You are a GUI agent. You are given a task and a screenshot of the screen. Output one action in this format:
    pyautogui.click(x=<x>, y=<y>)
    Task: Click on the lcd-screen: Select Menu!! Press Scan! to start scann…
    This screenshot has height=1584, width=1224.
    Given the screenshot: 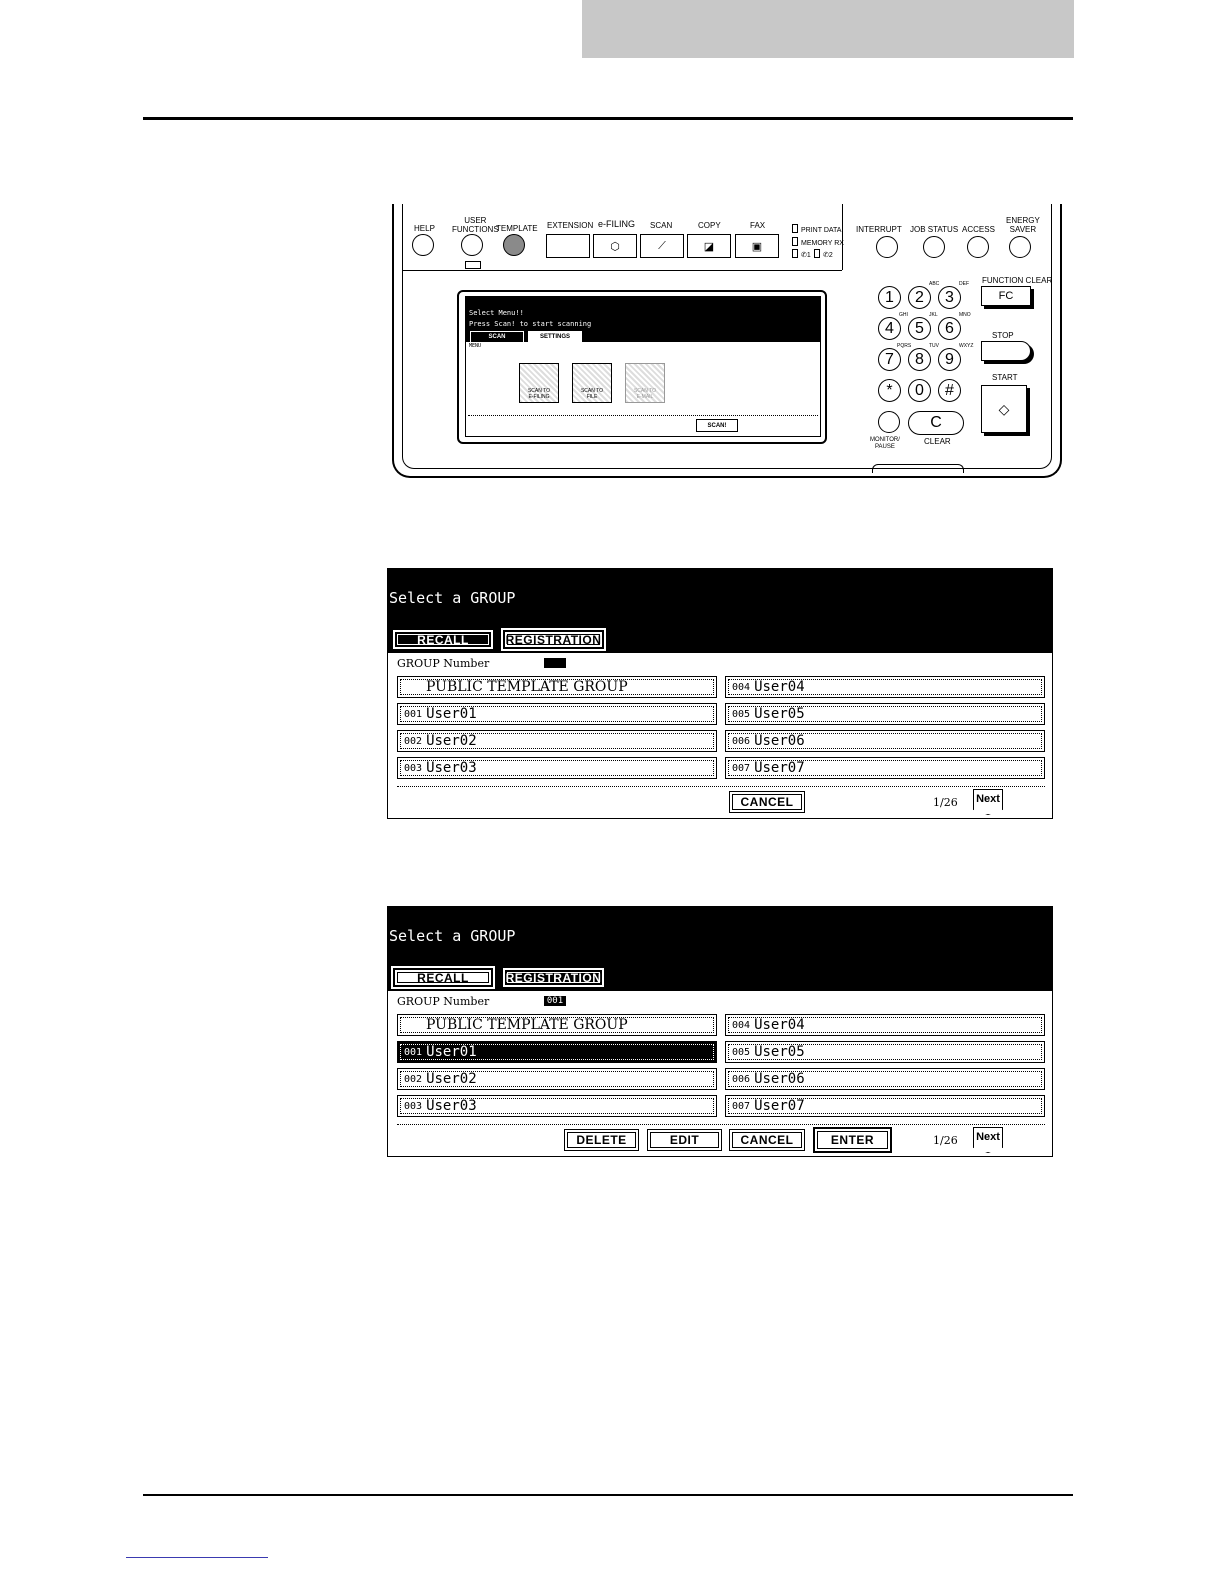 What is the action you would take?
    pyautogui.click(x=643, y=366)
    